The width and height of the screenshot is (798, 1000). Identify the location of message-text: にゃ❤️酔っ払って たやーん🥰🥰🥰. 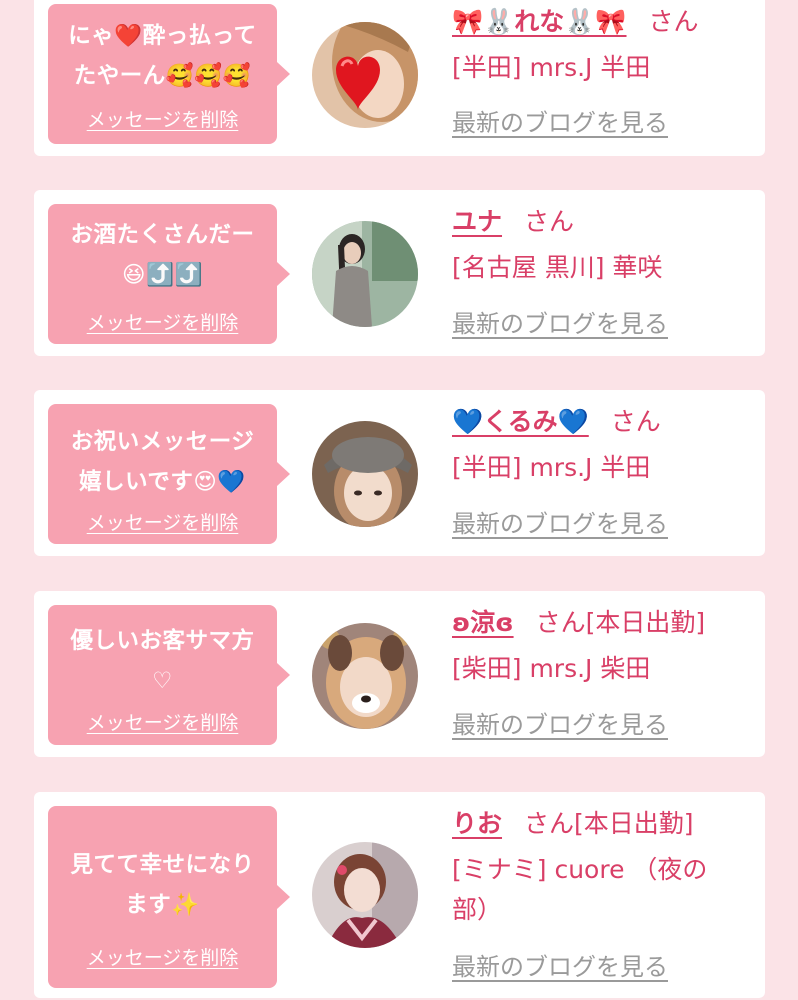
(162, 56).